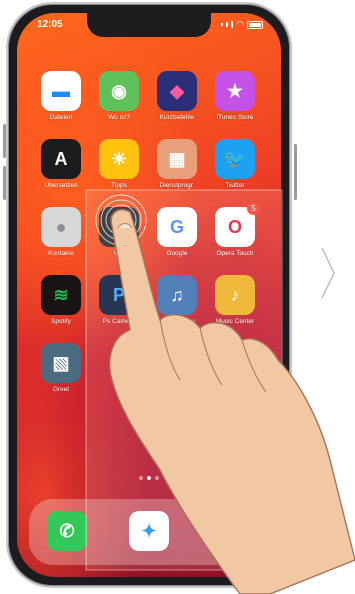 Image resolution: width=355 pixels, height=594 pixels. I want to click on contacts-icon: ●, so click(61, 227).